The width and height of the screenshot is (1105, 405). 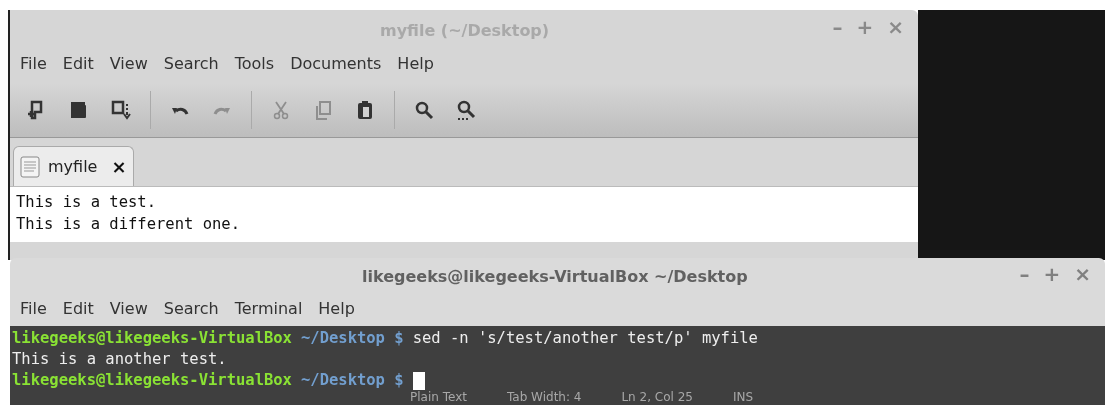 I want to click on tab: myfile ×, so click(x=73, y=166).